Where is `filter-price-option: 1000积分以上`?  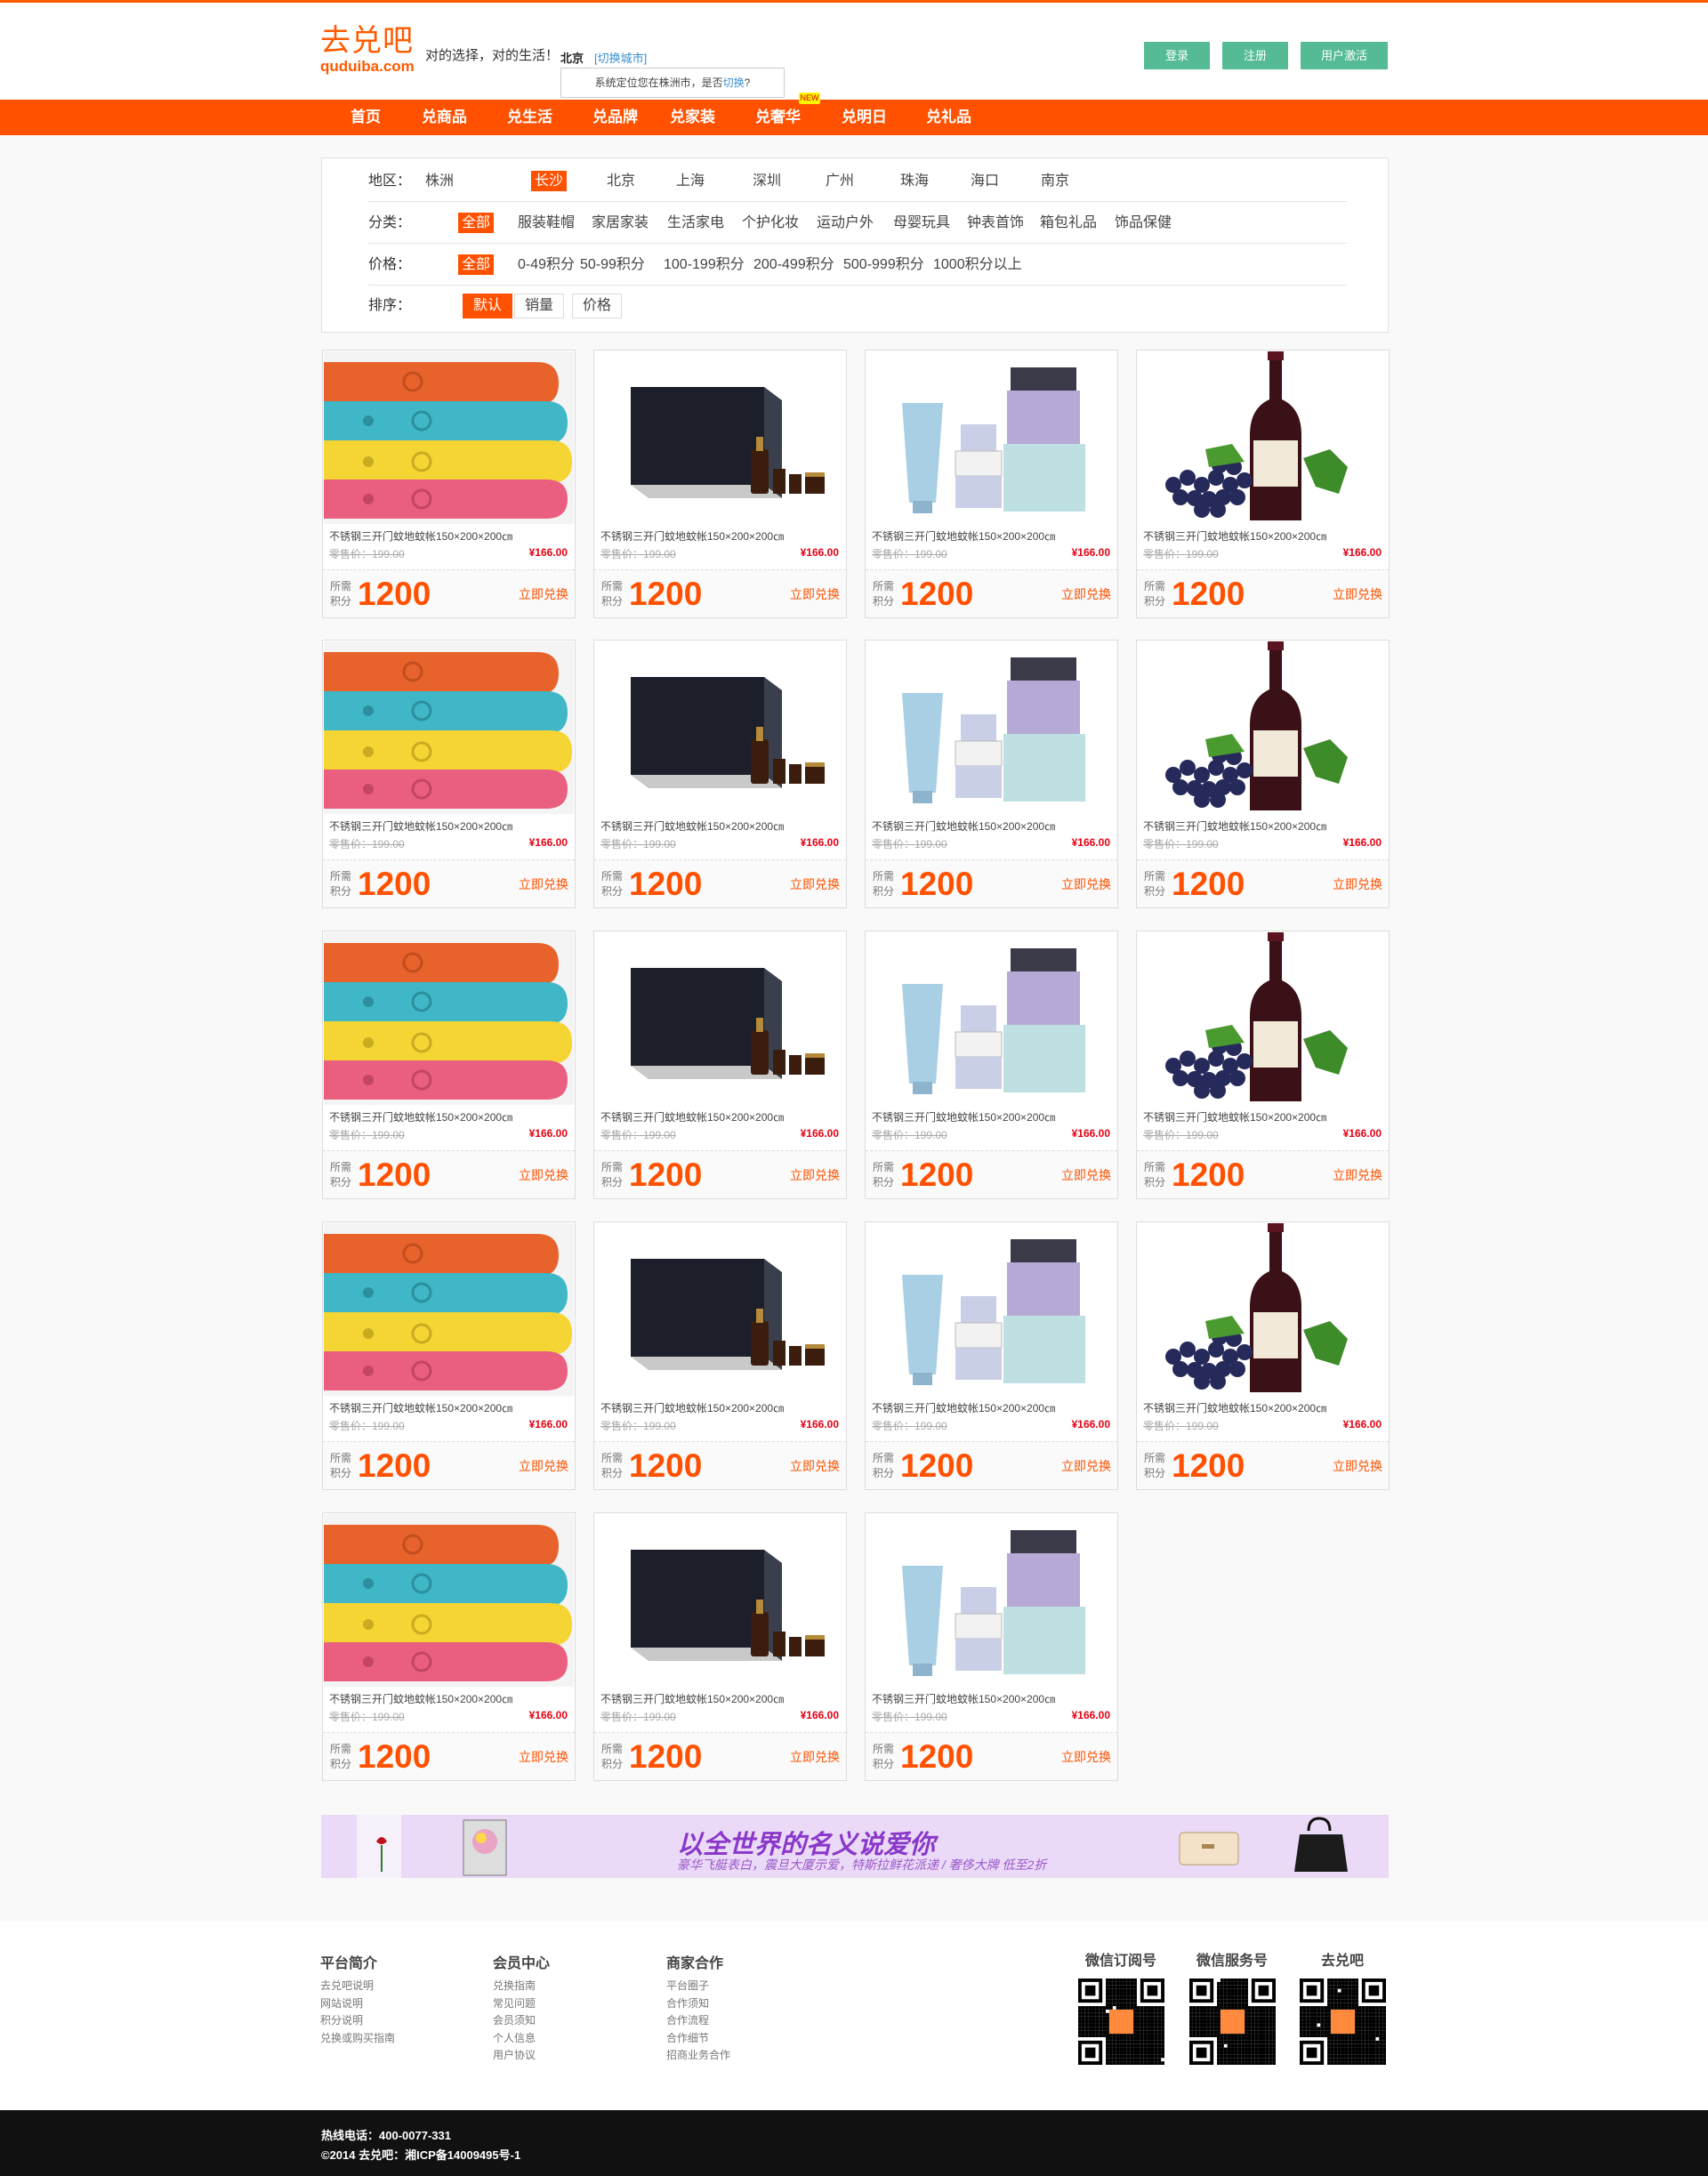
filter-price-option: 1000积分以上 is located at coordinates (978, 264).